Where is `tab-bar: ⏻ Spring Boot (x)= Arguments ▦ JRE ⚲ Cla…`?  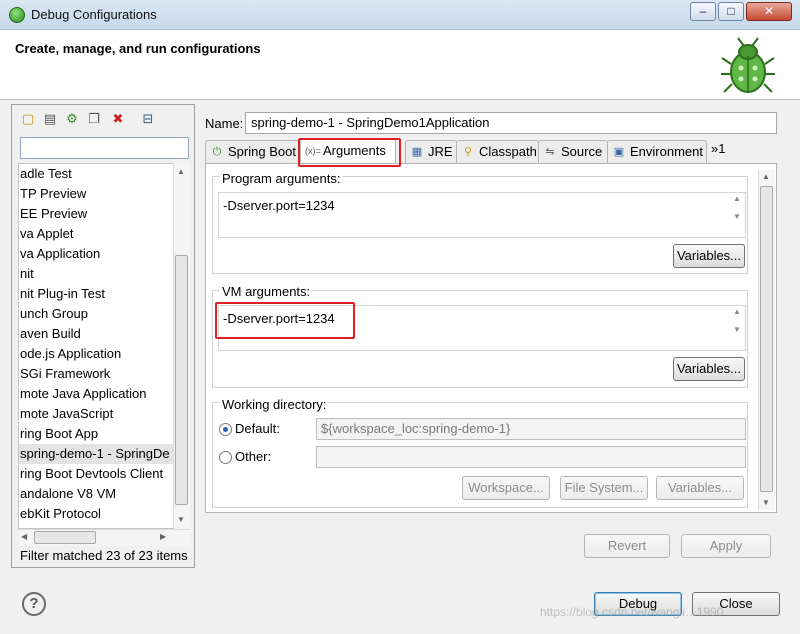
tab-bar: ⏻ Spring Boot (x)= Arguments ▦ JRE ⚲ Cla… is located at coordinates (491, 152).